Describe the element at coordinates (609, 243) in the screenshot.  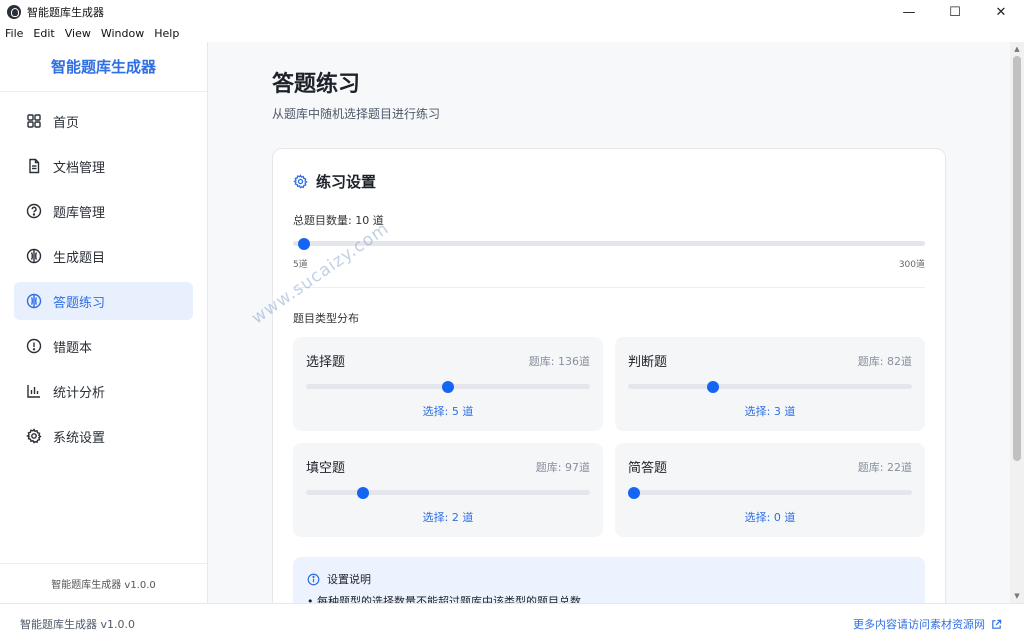
I see `total-count-slider` at that location.